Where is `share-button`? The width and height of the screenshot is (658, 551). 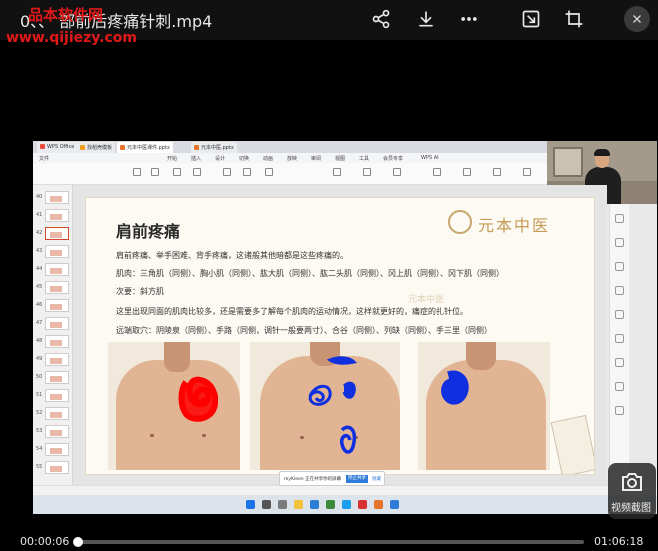 share-button is located at coordinates (381, 19).